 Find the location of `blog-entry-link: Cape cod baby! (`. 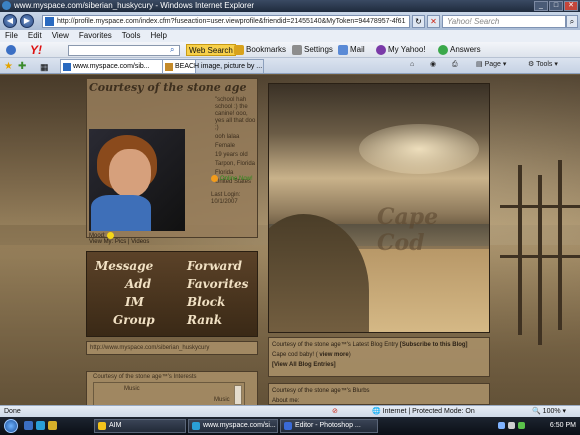

blog-entry-link: Cape cod baby! ( is located at coordinates (295, 355).